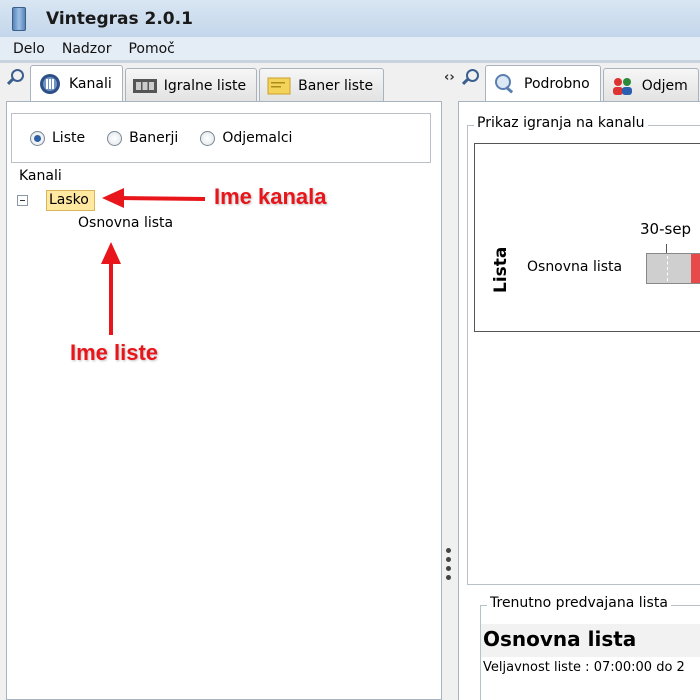 Image resolution: width=700 pixels, height=700 pixels. Describe the element at coordinates (501, 269) in the screenshot. I see `chart-y-label: Lista` at that location.